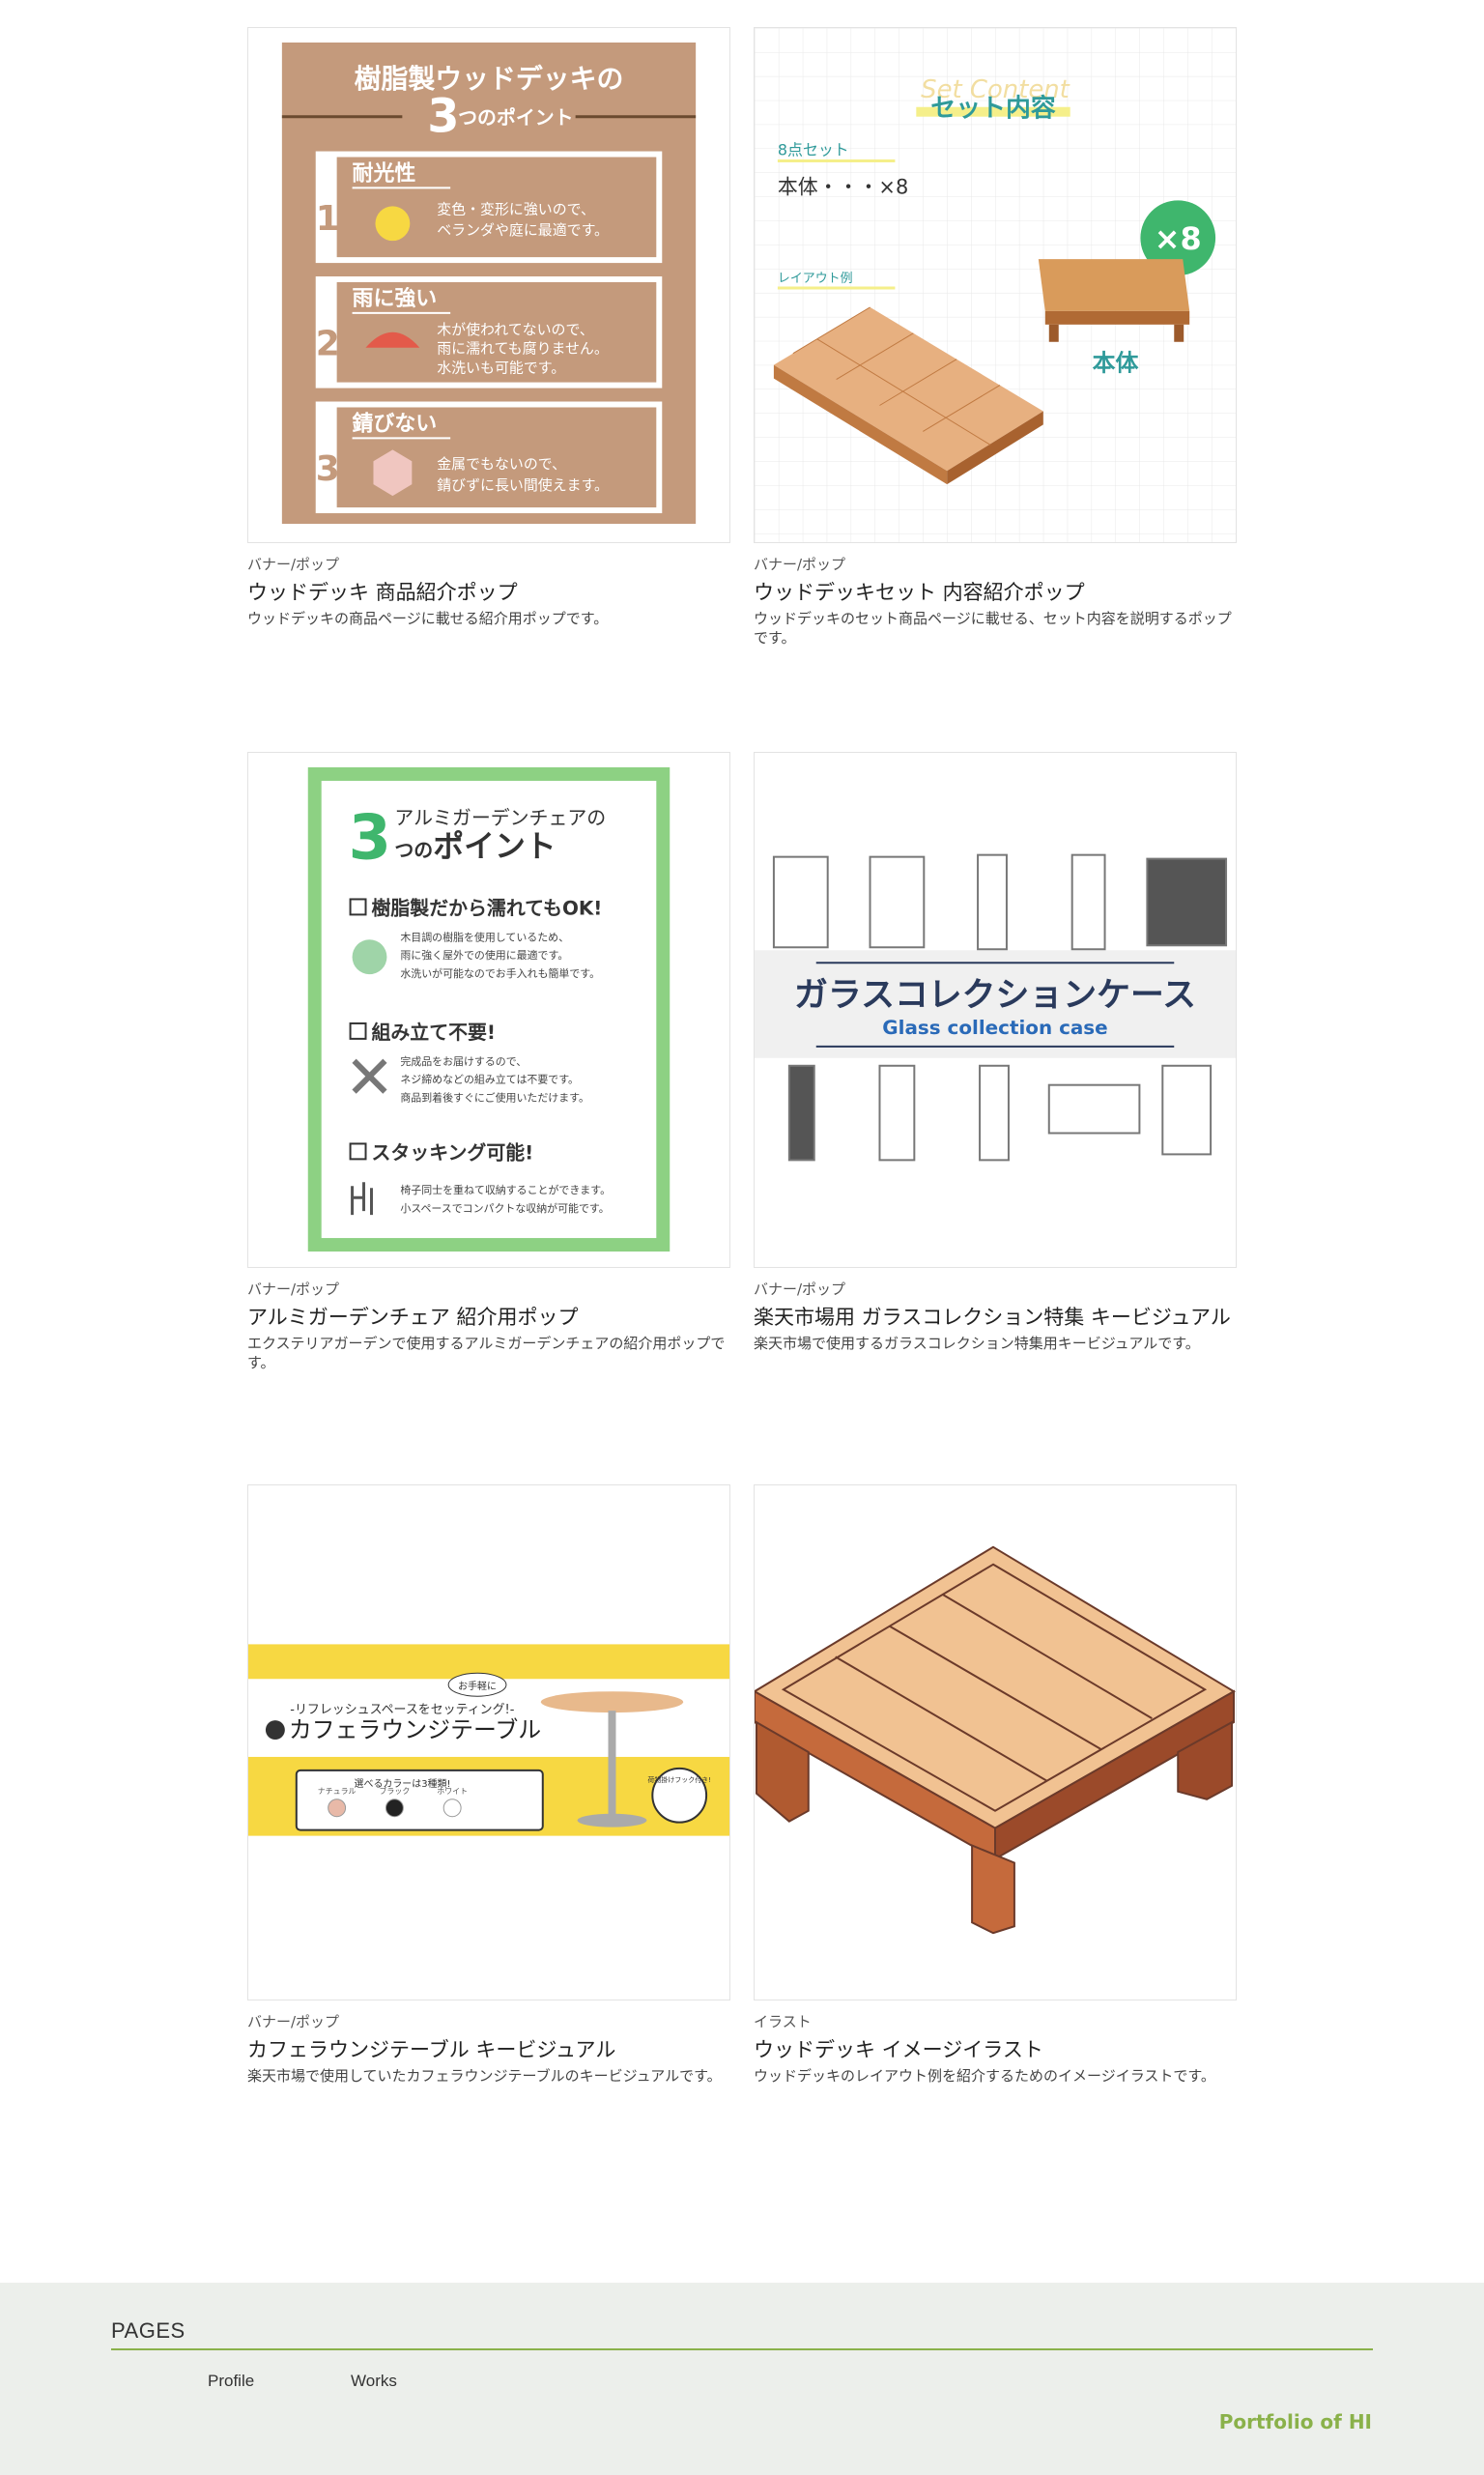 This screenshot has width=1484, height=2475. I want to click on pages-heading: PAGES, so click(148, 2330).